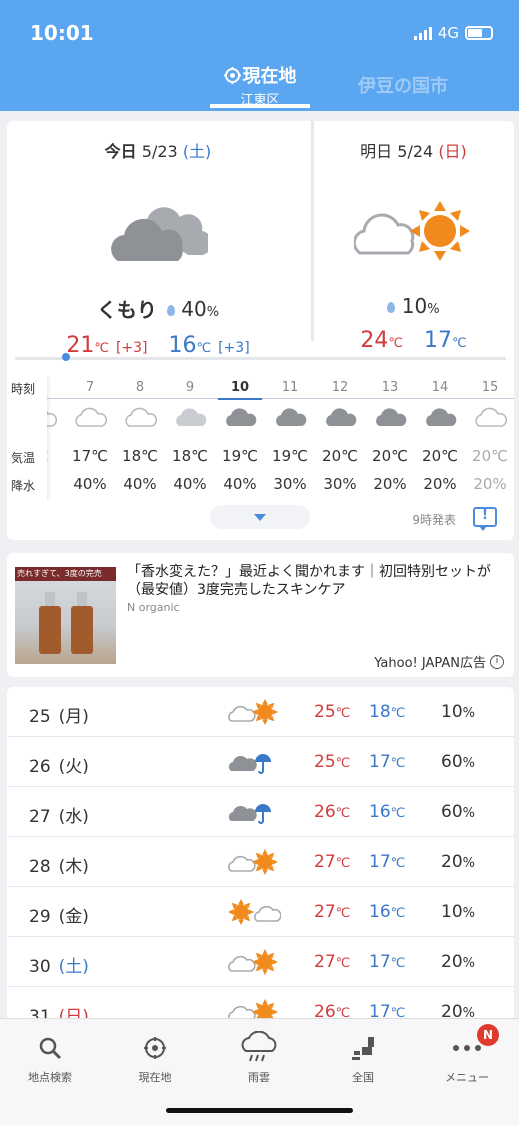  What do you see at coordinates (467, 1054) in the screenshot?
I see `tab-menu: メニュー N` at bounding box center [467, 1054].